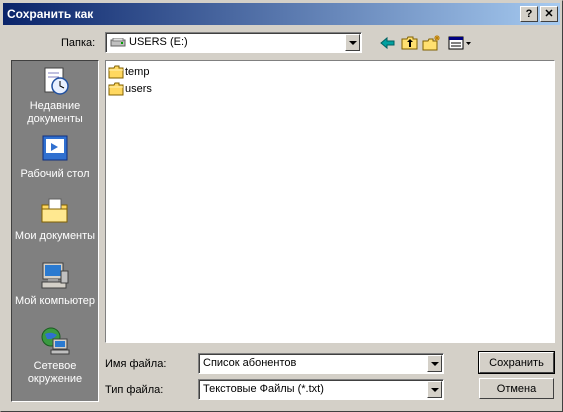 The image size is (563, 412). I want to click on location-dropdown-arrow, so click(352, 42).